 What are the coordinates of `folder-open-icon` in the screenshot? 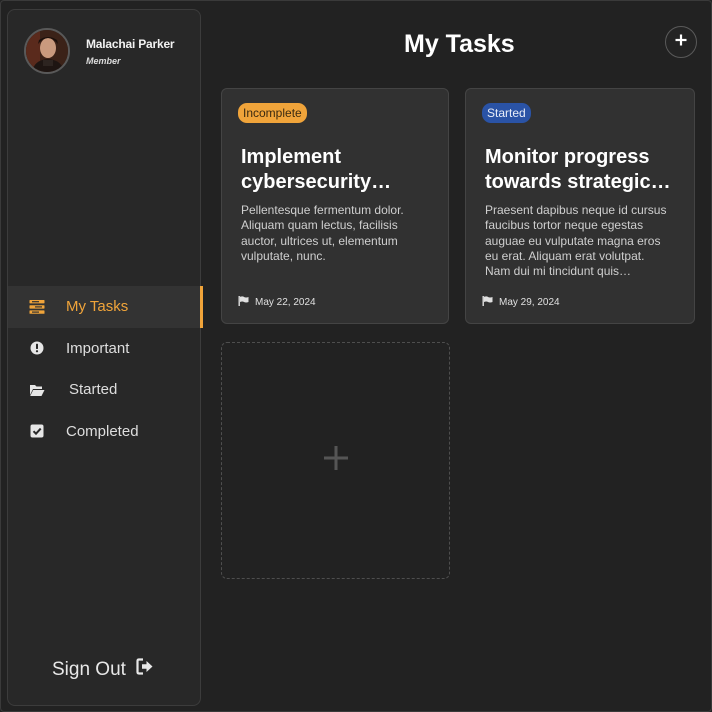 It's located at (37, 390).